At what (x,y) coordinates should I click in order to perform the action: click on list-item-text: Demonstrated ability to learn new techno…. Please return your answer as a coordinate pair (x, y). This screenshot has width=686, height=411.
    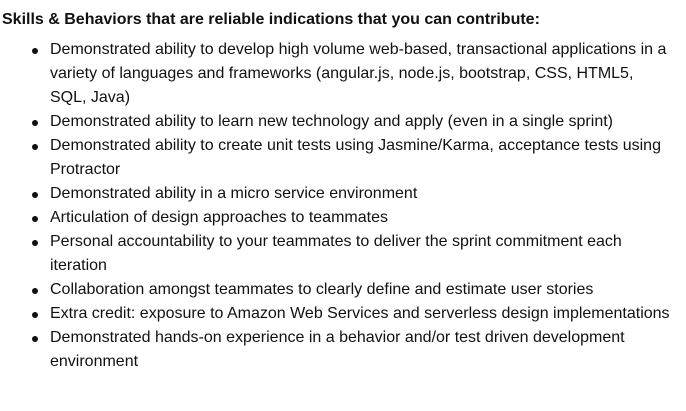
    Looking at the image, I should click on (331, 121).